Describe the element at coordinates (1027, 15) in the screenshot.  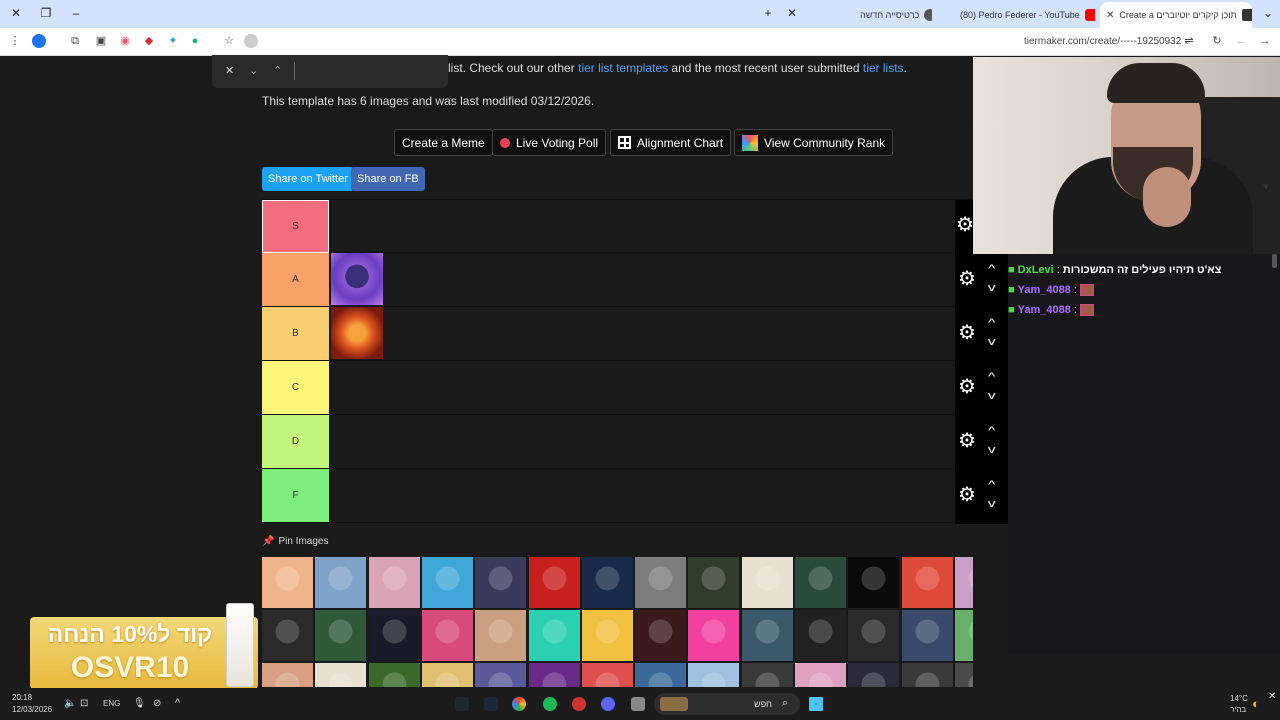
I see `tab-youtube: (80) Pedro Federer - YouTube` at that location.